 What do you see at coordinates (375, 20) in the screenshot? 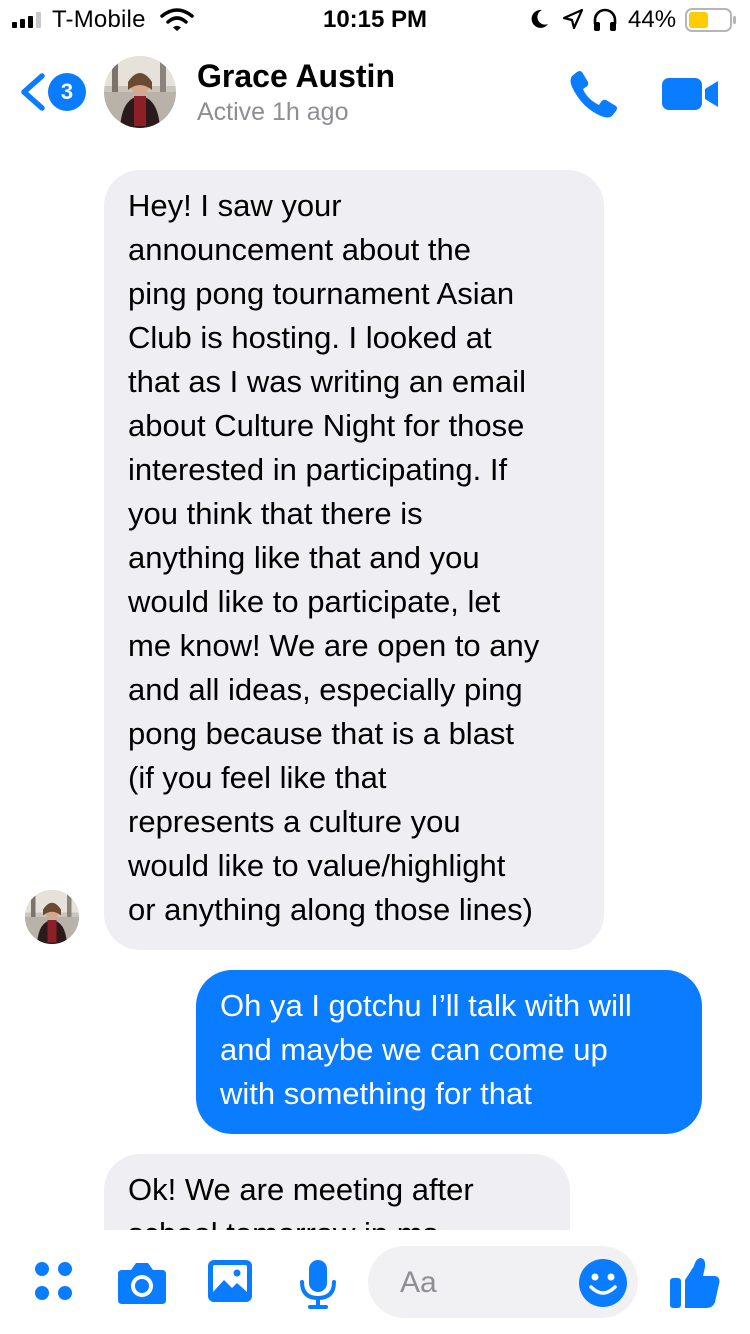
I see `status-bar: T-Mobile 10:15 PM 44%` at bounding box center [375, 20].